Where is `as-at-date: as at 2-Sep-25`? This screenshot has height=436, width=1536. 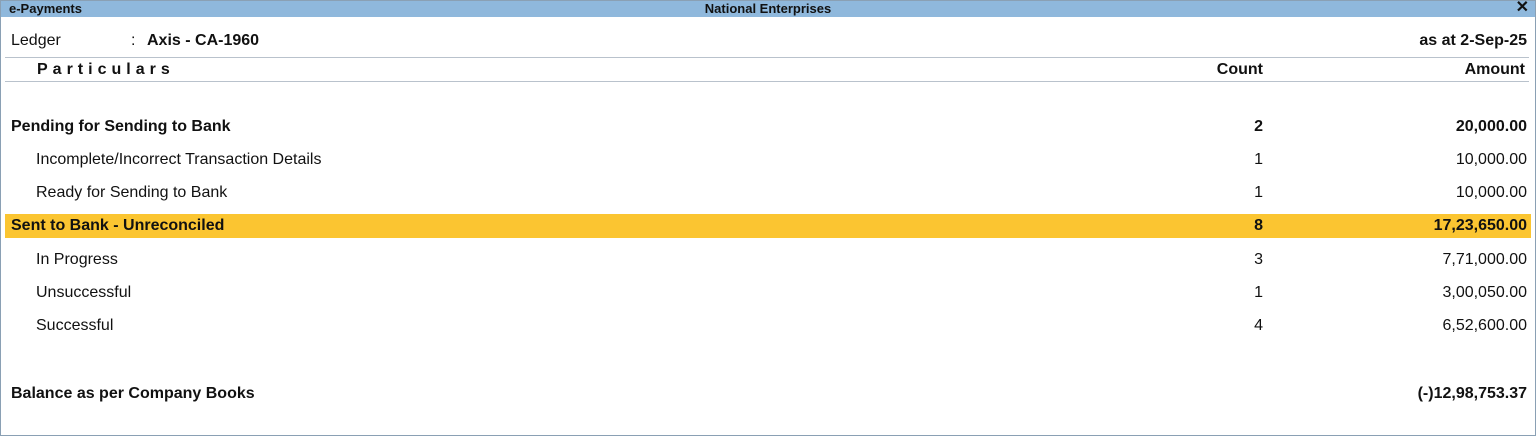 as-at-date: as at 2-Sep-25 is located at coordinates (1473, 40).